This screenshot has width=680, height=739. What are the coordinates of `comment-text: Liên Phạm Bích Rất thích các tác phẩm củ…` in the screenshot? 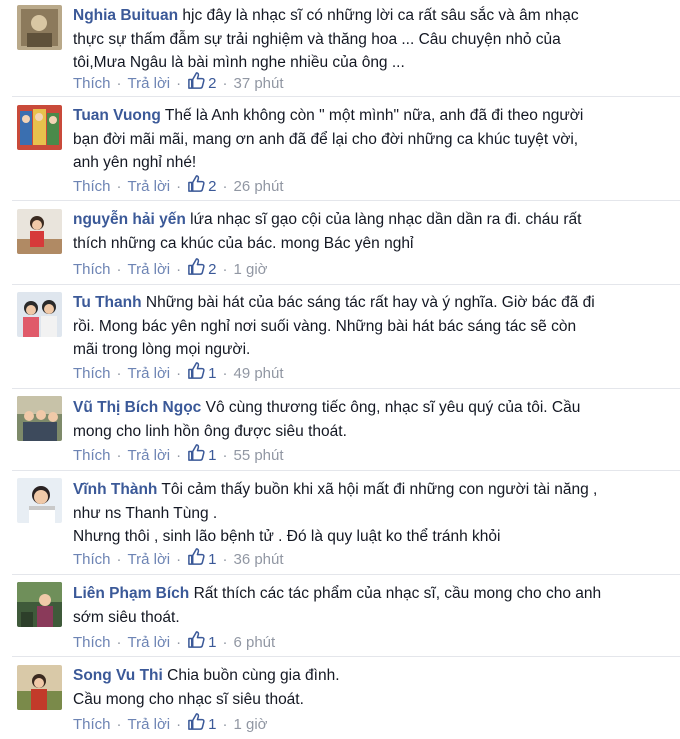 It's located at (337, 593).